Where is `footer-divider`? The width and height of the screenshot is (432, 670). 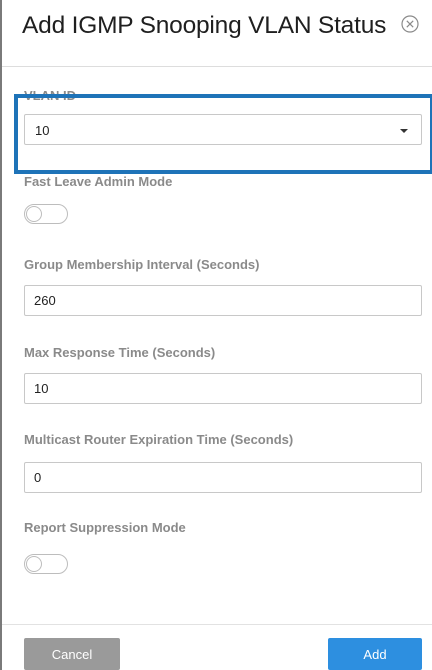 footer-divider is located at coordinates (217, 624).